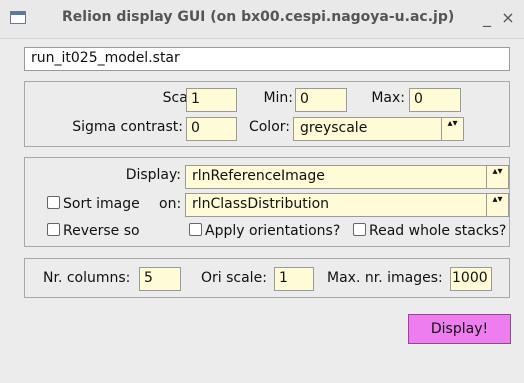 Image resolution: width=524 pixels, height=383 pixels. Describe the element at coordinates (388, 98) in the screenshot. I see `max-label: Max:` at that location.